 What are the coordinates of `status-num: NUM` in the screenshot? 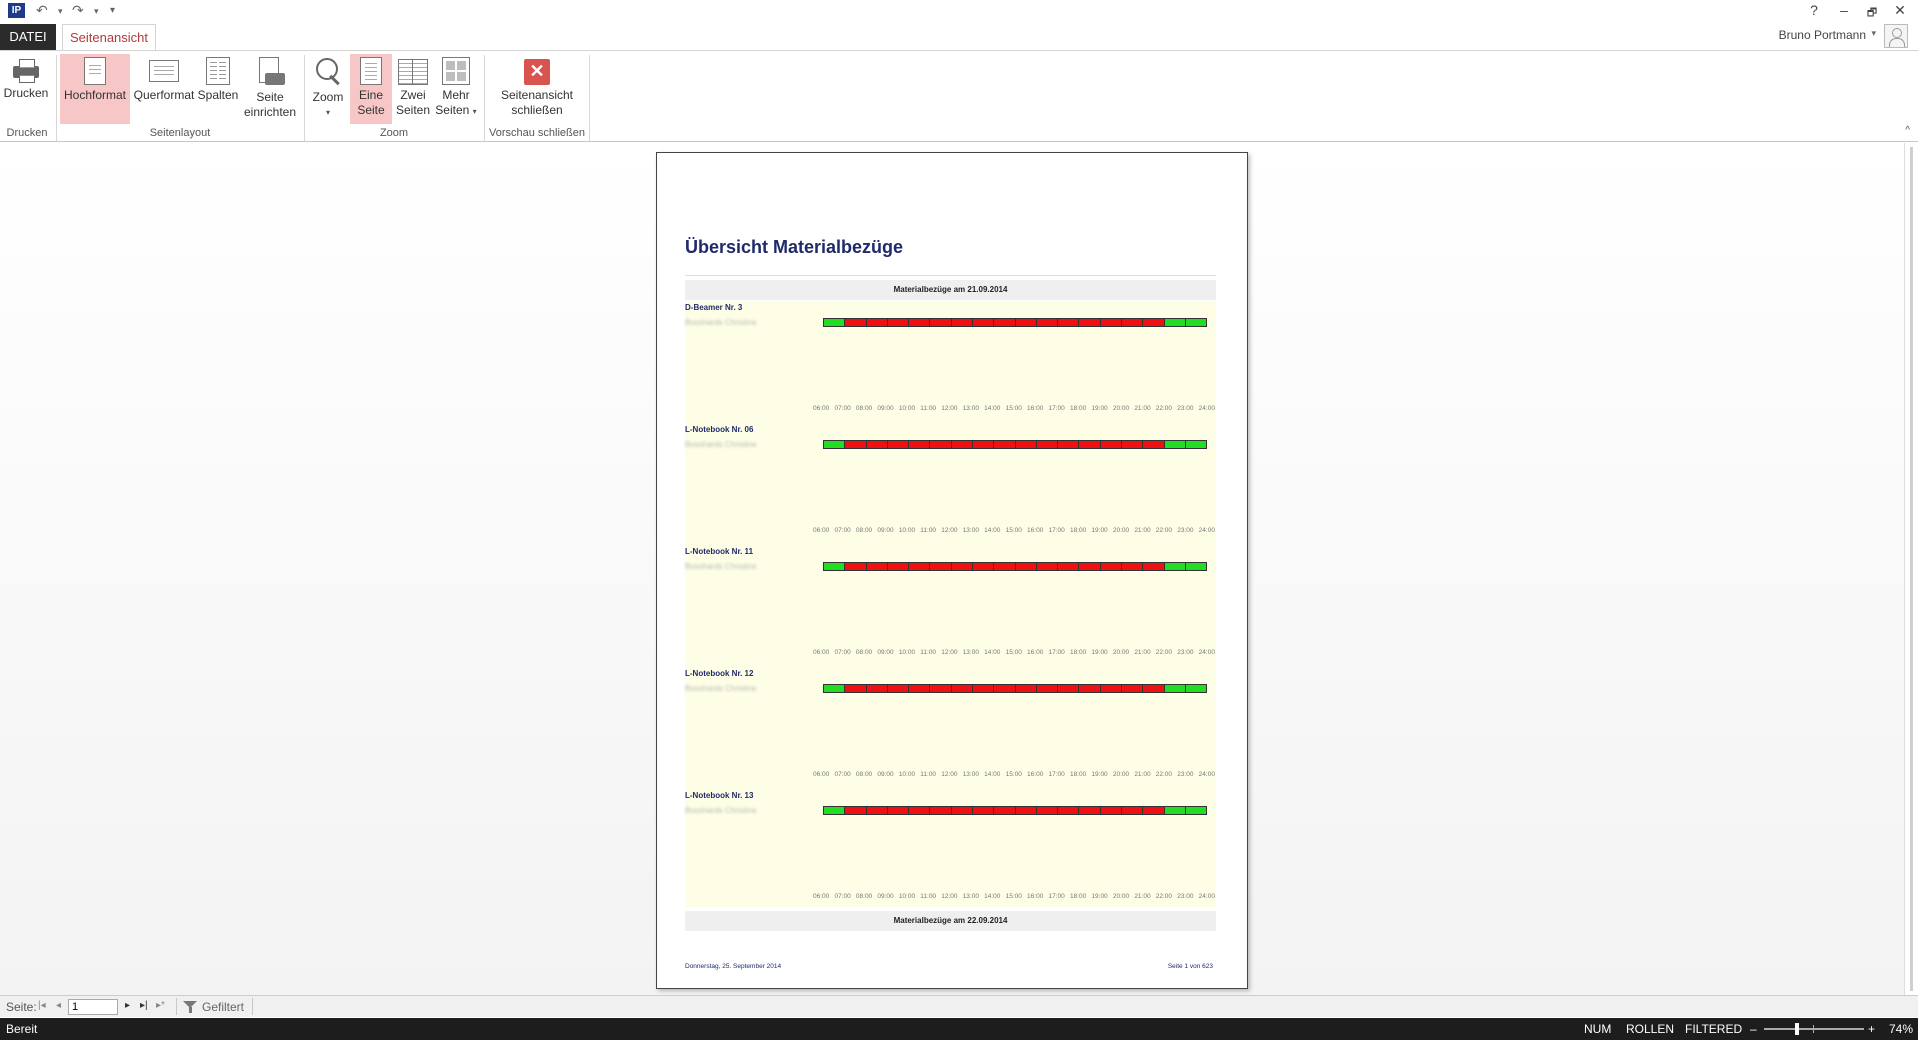 It's located at (1598, 1029).